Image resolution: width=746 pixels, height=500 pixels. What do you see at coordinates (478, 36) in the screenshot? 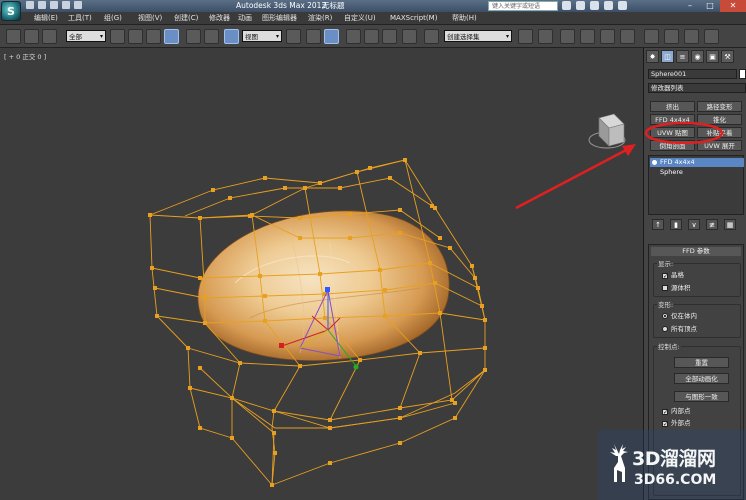
I see `named-selection-dropdown: 创建选择集` at bounding box center [478, 36].